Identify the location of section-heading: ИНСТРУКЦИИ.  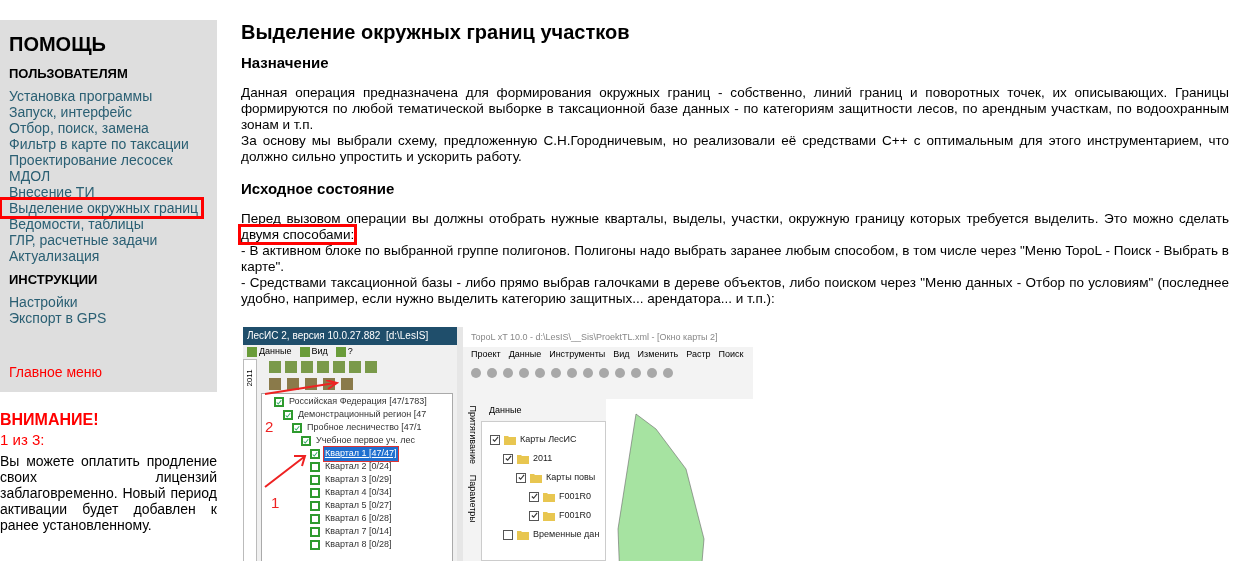
(54, 280).